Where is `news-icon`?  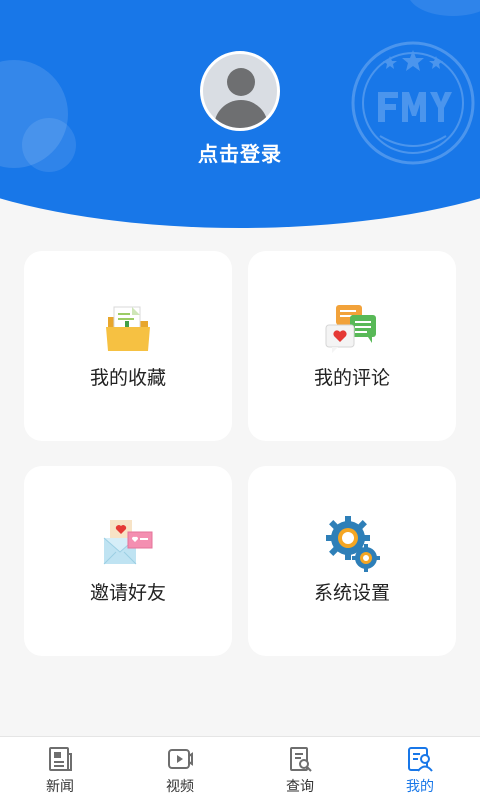
news-icon is located at coordinates (60, 759).